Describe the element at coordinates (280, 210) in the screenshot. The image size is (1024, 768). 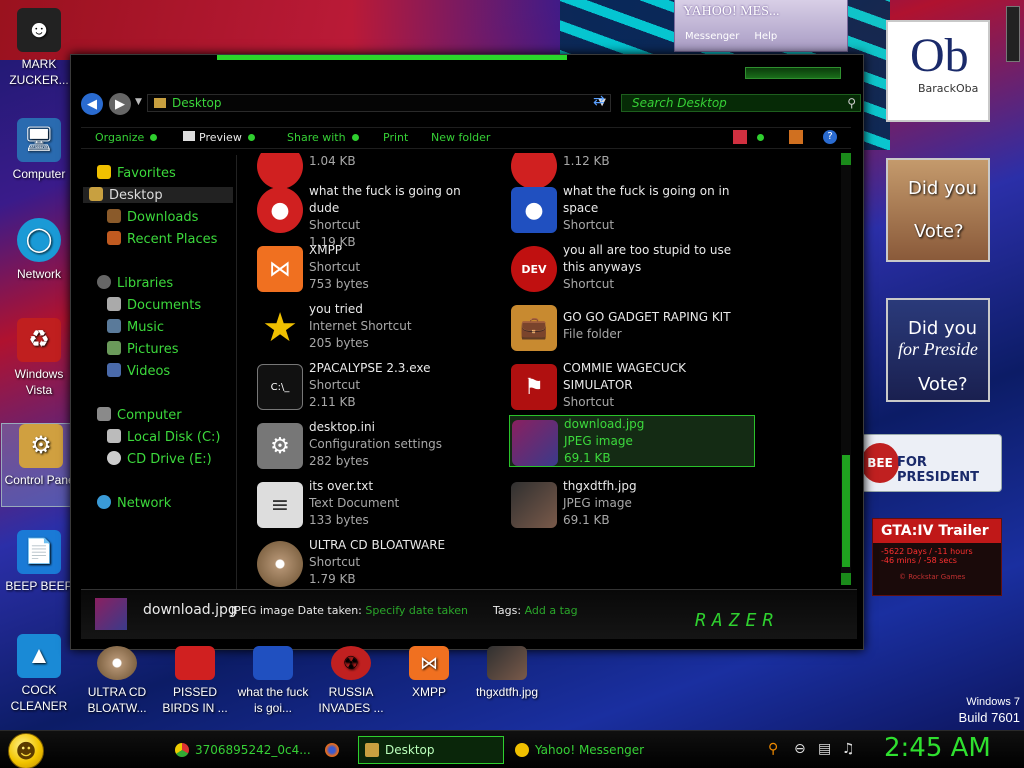
I see `angry-bird-icon: ●` at that location.